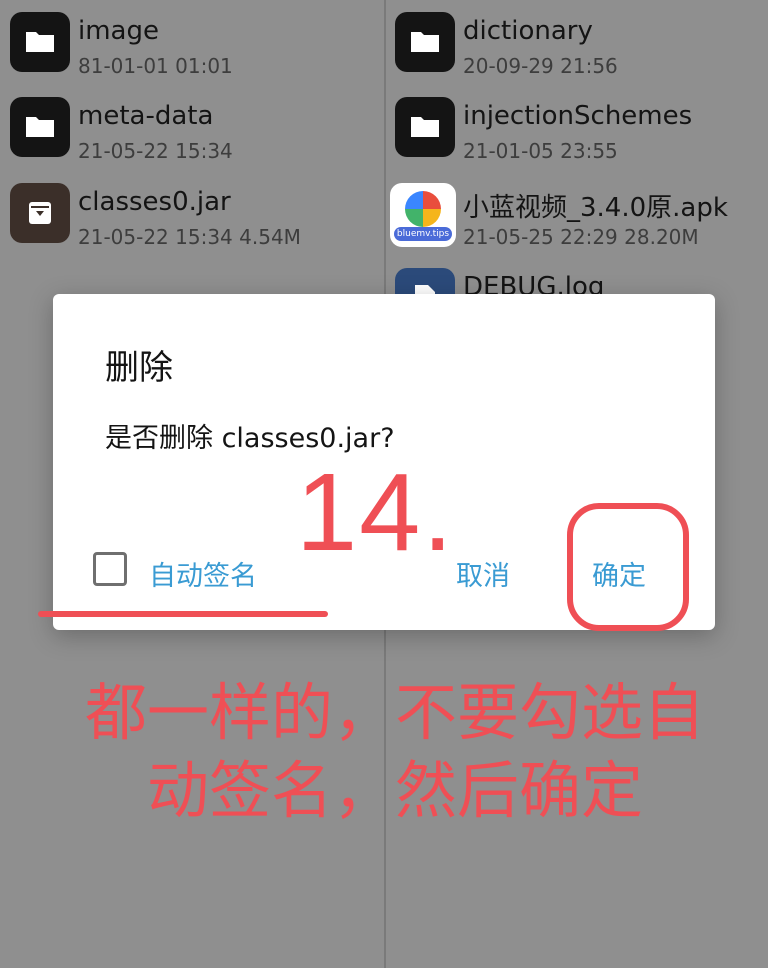 This screenshot has width=768, height=968. What do you see at coordinates (581, 237) in the screenshot?
I see `file-meta: 21-05-25 22:29 28.20M` at bounding box center [581, 237].